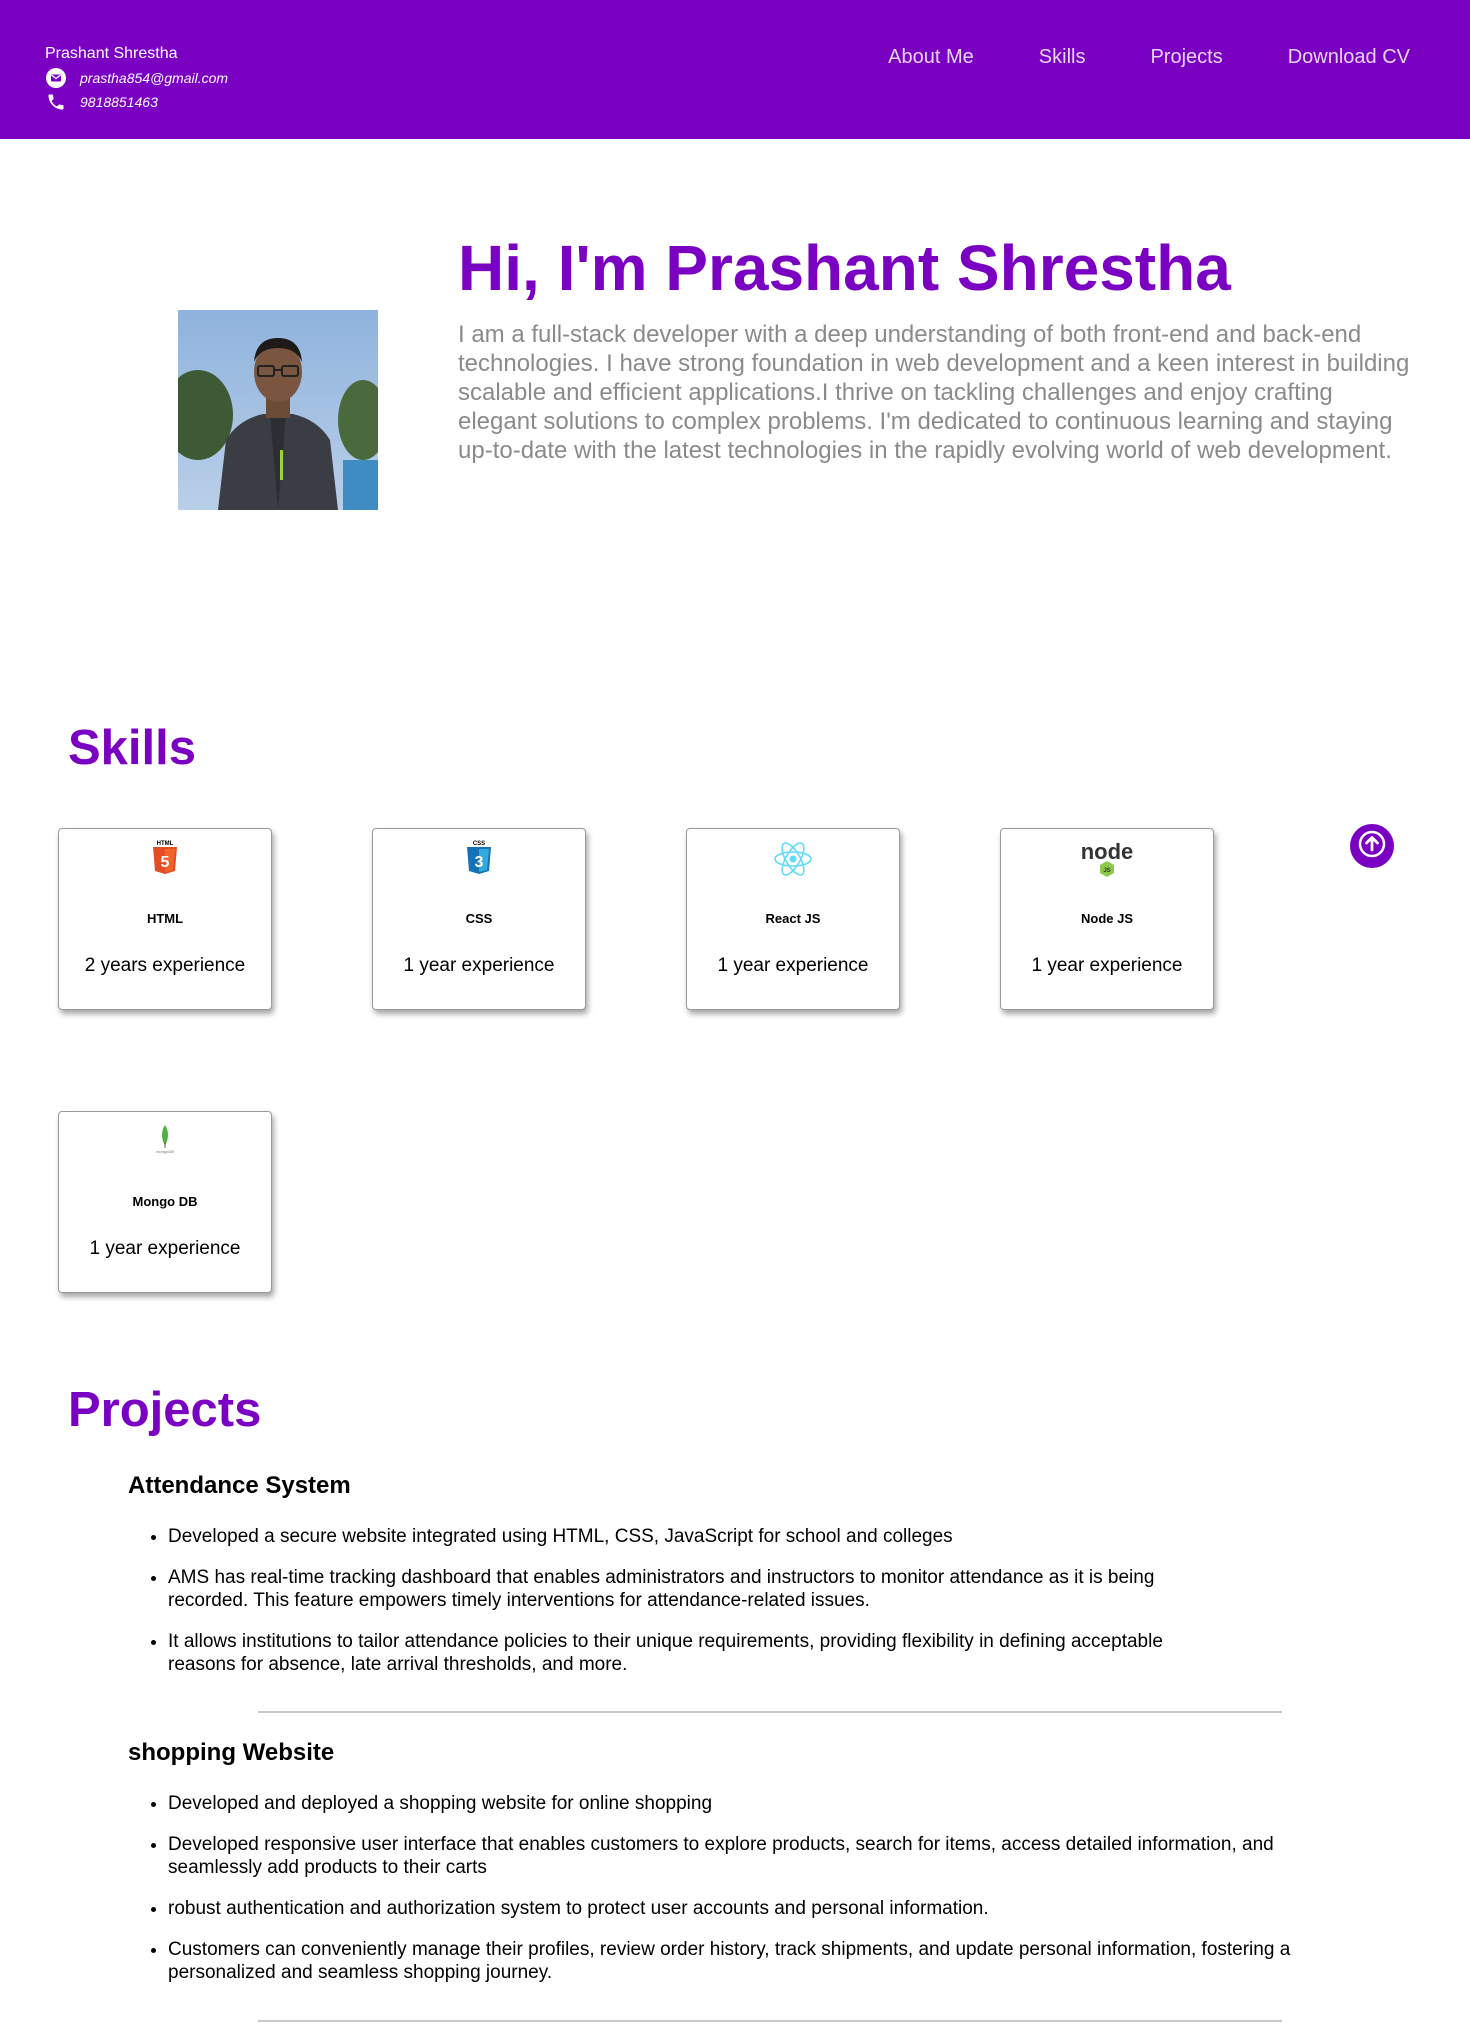  I want to click on svg-text: 5, so click(165, 862).